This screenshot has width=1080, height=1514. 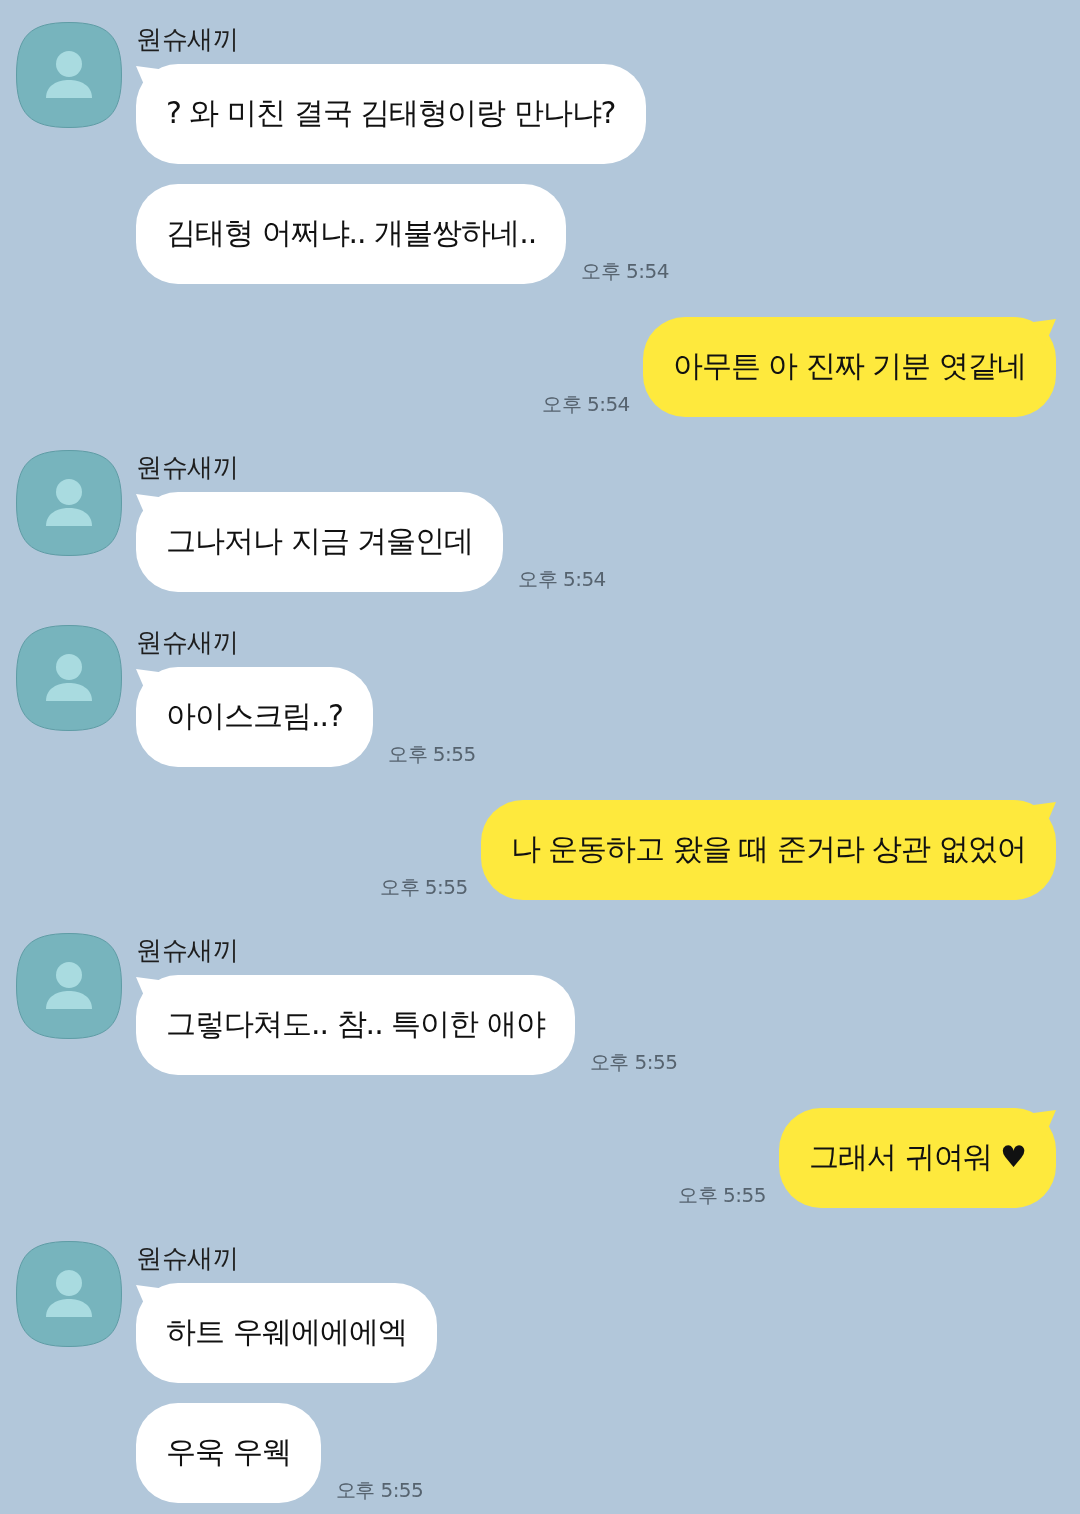 I want to click on message-bubble: 그나저나 지금 겨울인데, so click(x=320, y=542).